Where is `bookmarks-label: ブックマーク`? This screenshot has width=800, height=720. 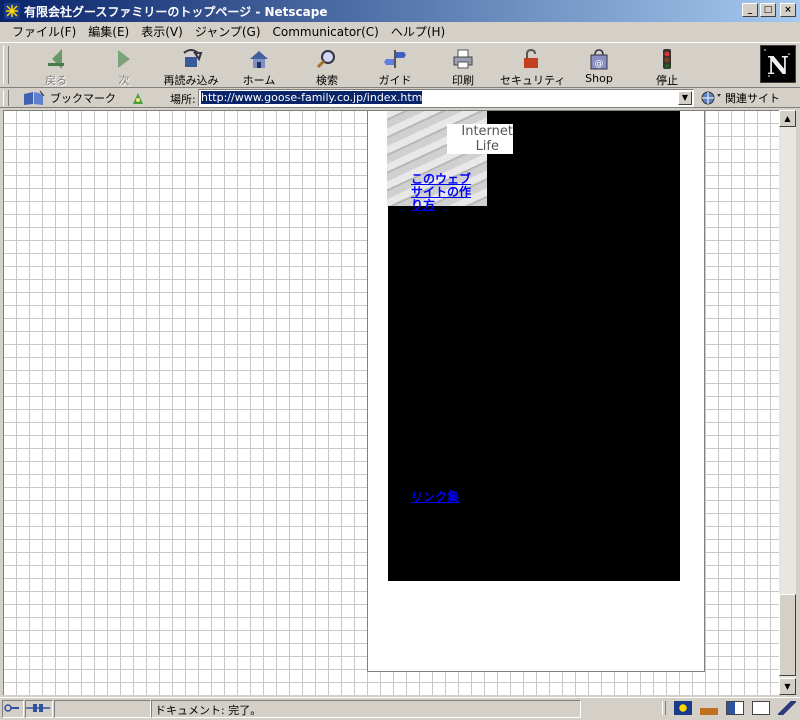 bookmarks-label: ブックマーク is located at coordinates (83, 98).